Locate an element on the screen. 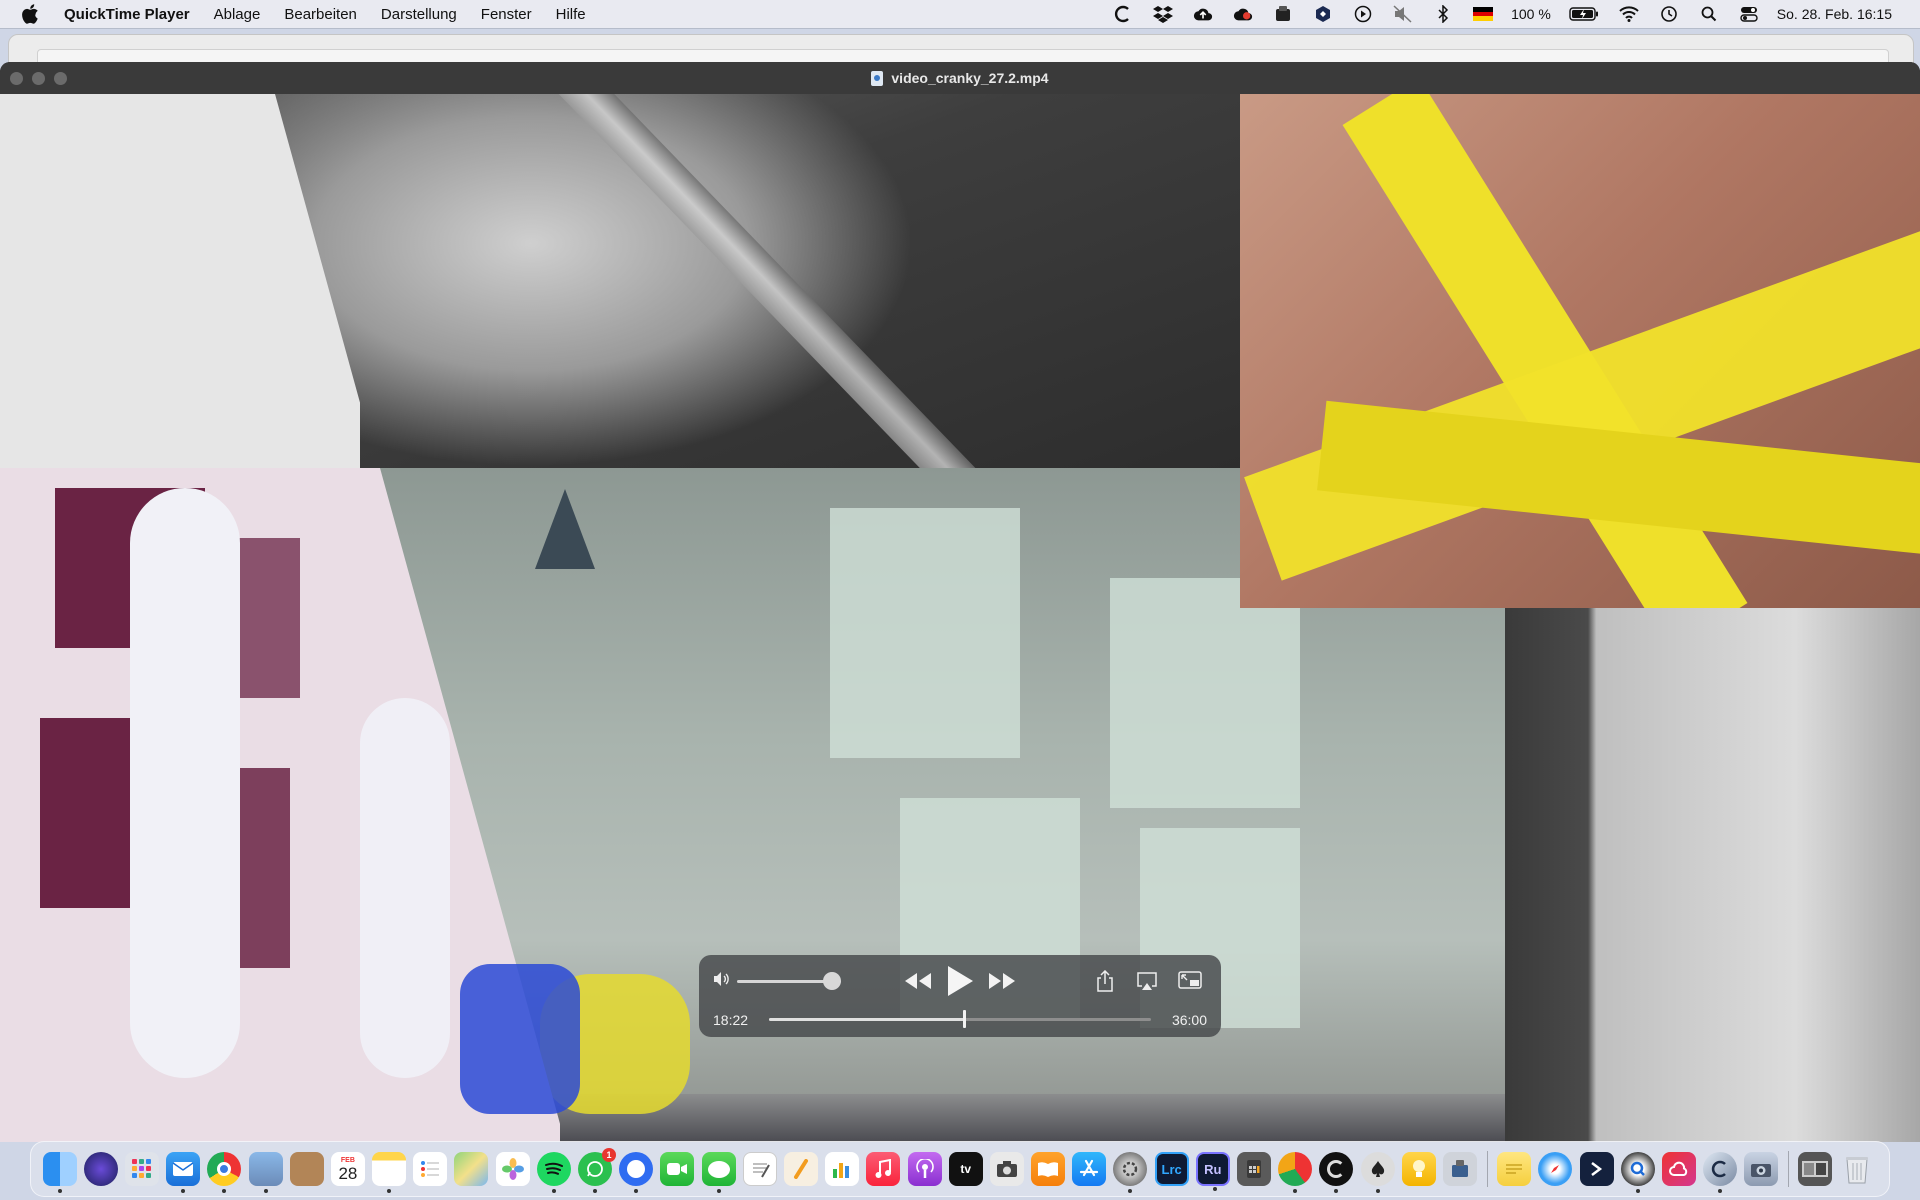 The image size is (1920, 1200). apple-tv-label: tv is located at coordinates (966, 1169).